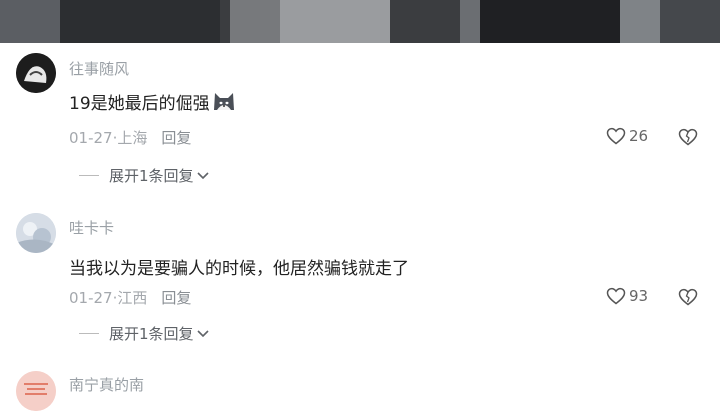  What do you see at coordinates (627, 136) in the screenshot?
I see `like-button: 26` at bounding box center [627, 136].